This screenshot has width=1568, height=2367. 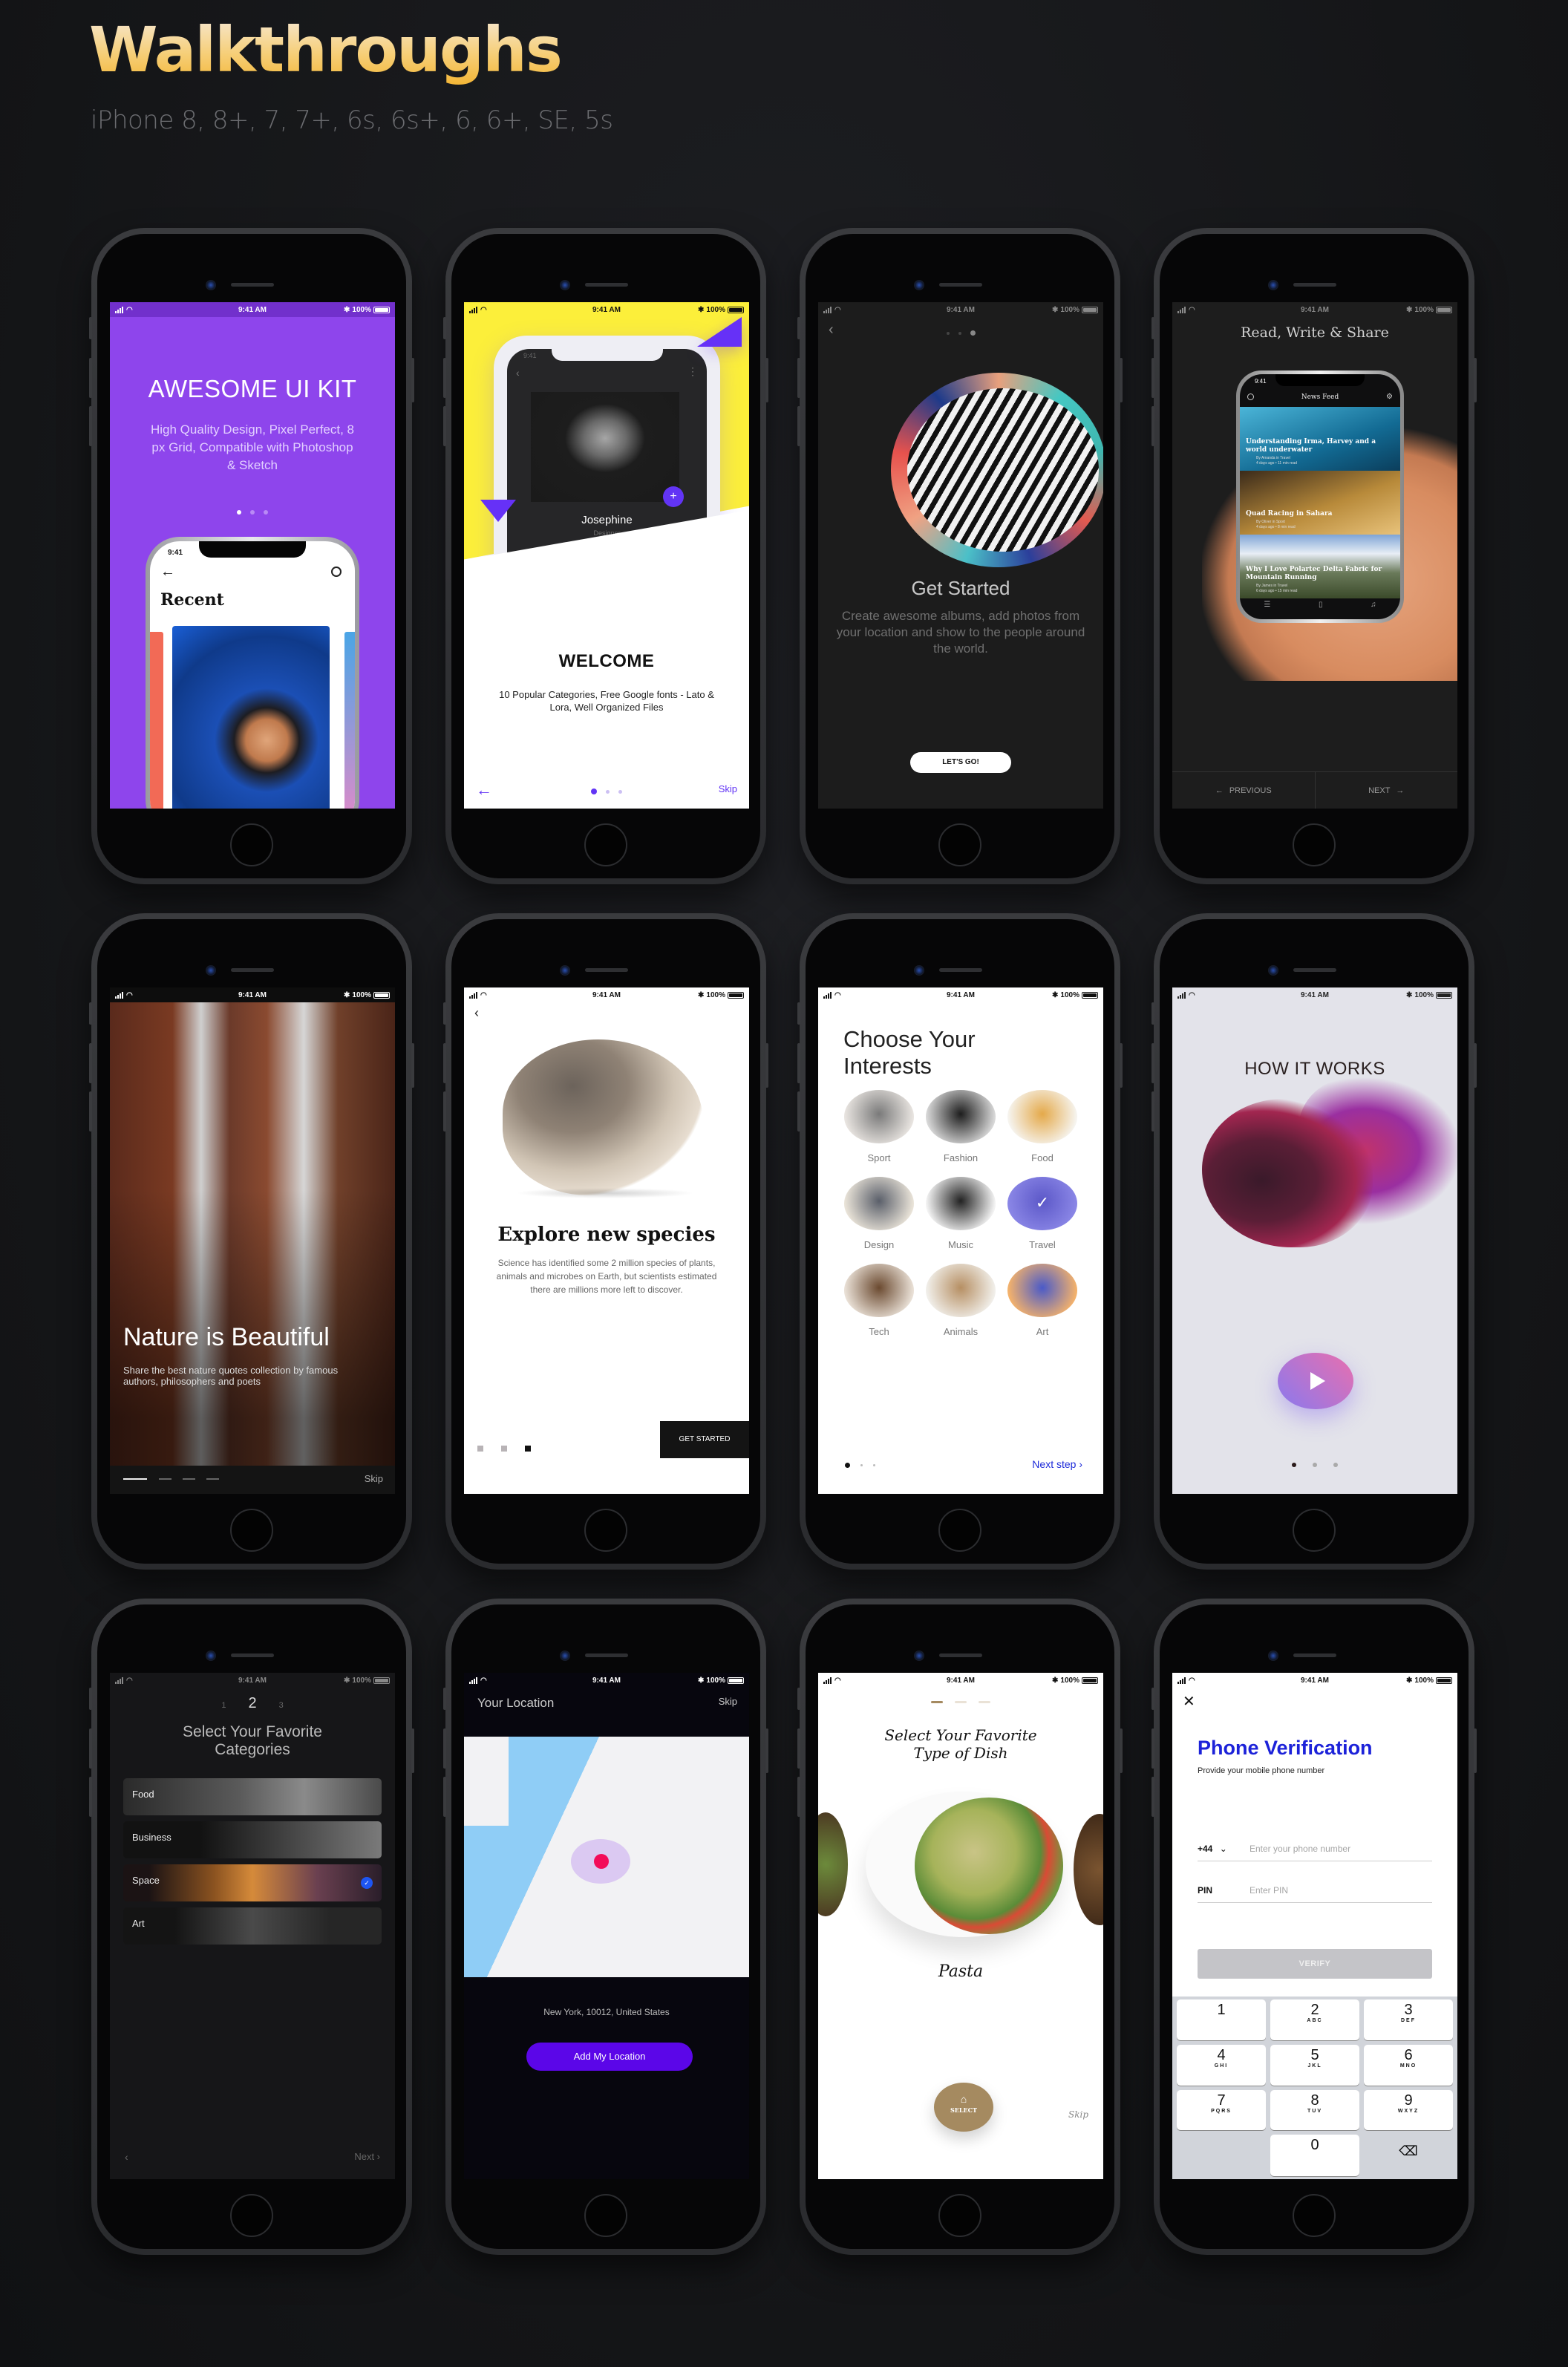 What do you see at coordinates (879, 1301) in the screenshot?
I see `interest-item: Tech` at bounding box center [879, 1301].